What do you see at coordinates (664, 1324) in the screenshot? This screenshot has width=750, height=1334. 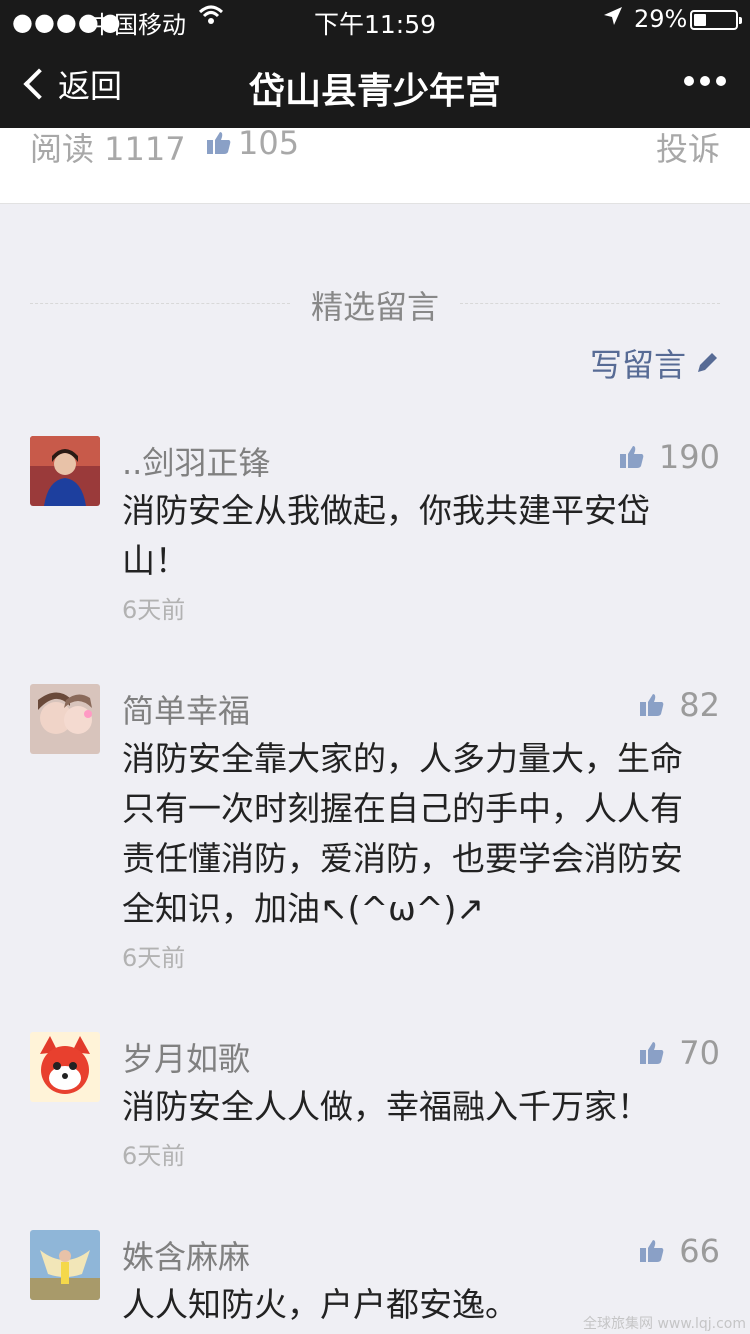 I see `watermark: 全球旅集网 www.lqj.com` at bounding box center [664, 1324].